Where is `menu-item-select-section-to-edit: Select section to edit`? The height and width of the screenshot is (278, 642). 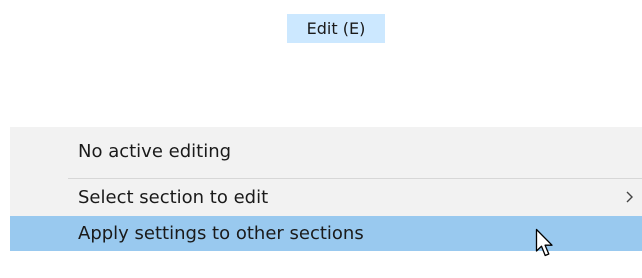
menu-item-select-section-to-edit: Select section to edit is located at coordinates (326, 197).